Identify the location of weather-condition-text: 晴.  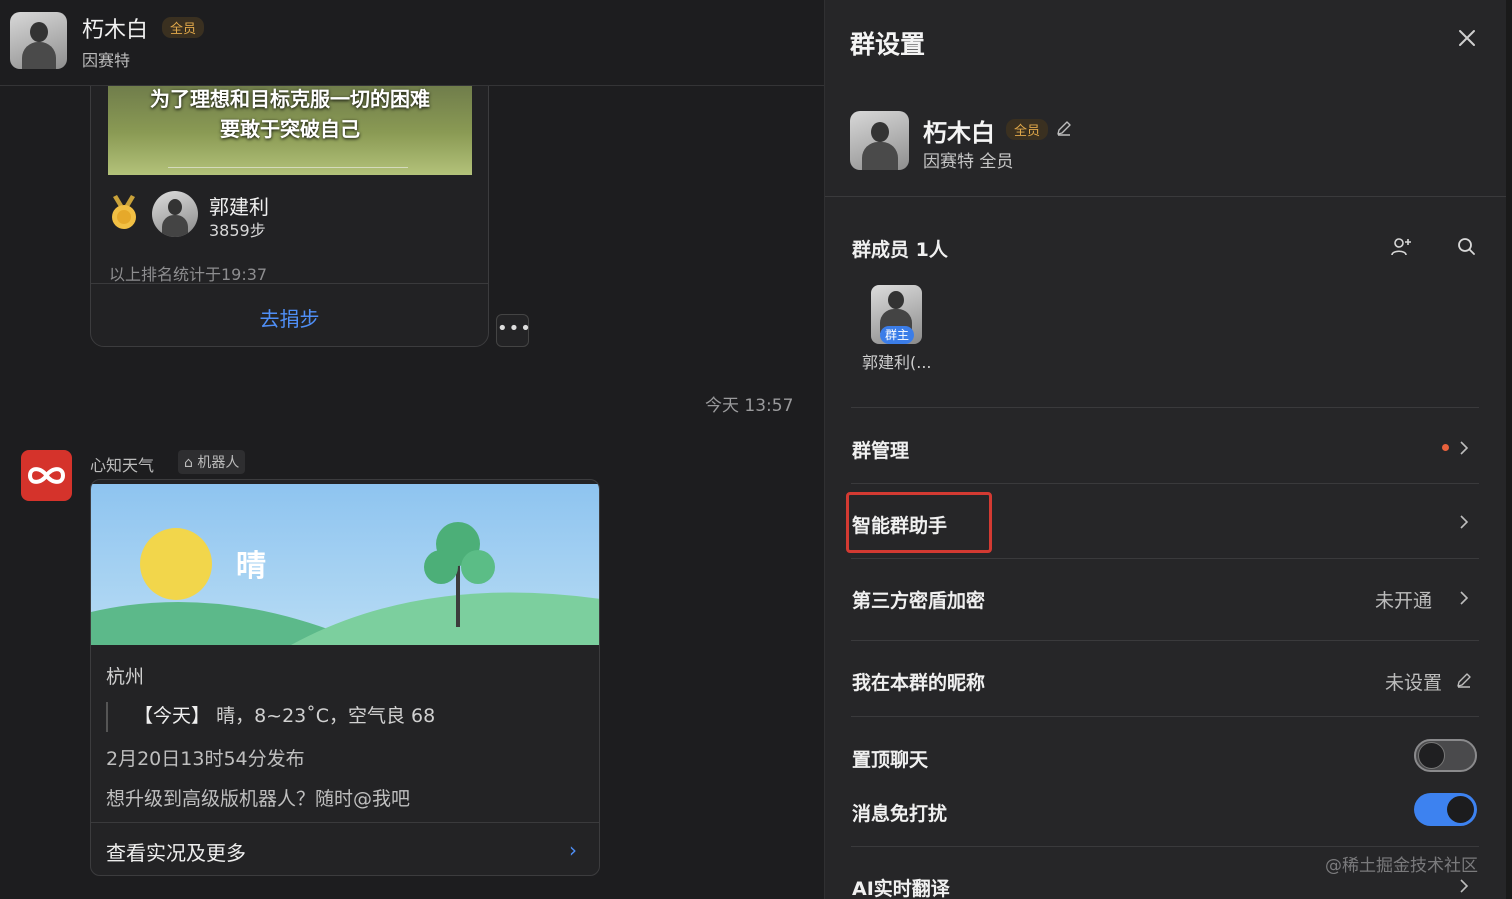
(251, 566).